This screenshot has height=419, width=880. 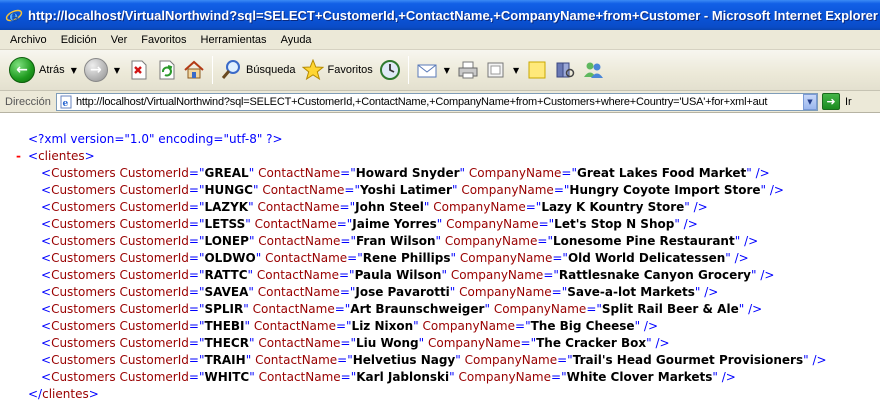 I want to click on attr-value-CompanyName: Save-a-lot Markets, so click(x=631, y=292).